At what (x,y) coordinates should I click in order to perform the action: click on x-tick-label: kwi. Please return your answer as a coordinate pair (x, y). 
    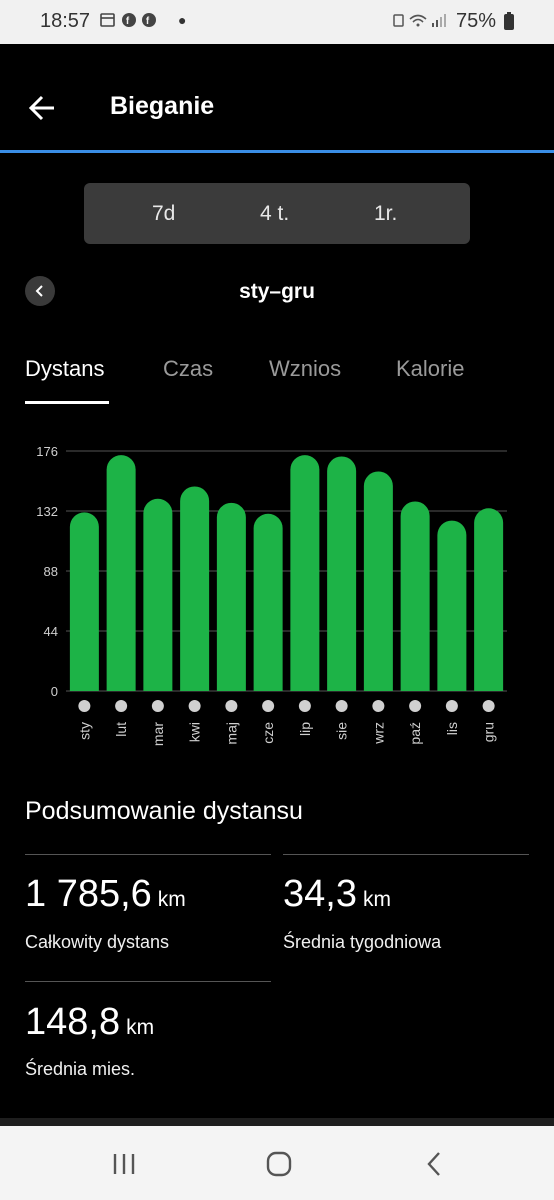
    Looking at the image, I should click on (195, 732).